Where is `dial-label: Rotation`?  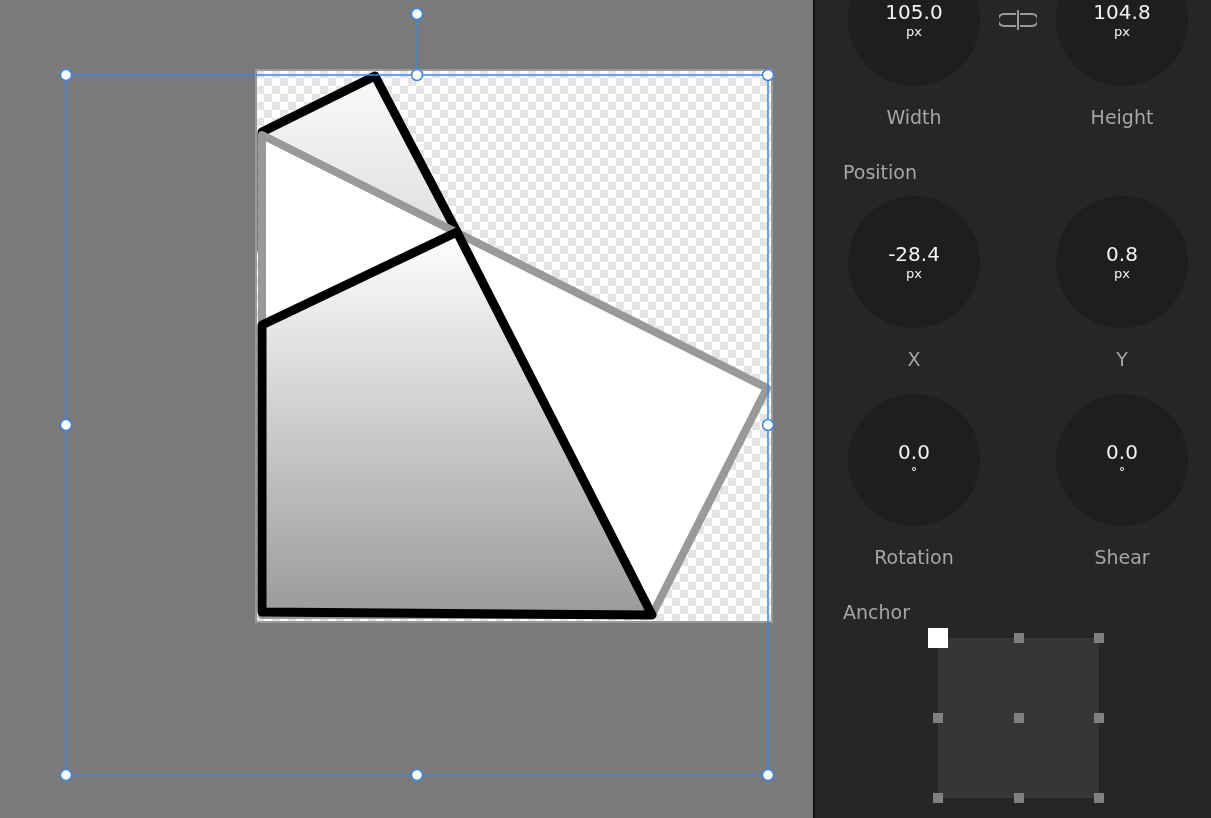
dial-label: Rotation is located at coordinates (914, 557).